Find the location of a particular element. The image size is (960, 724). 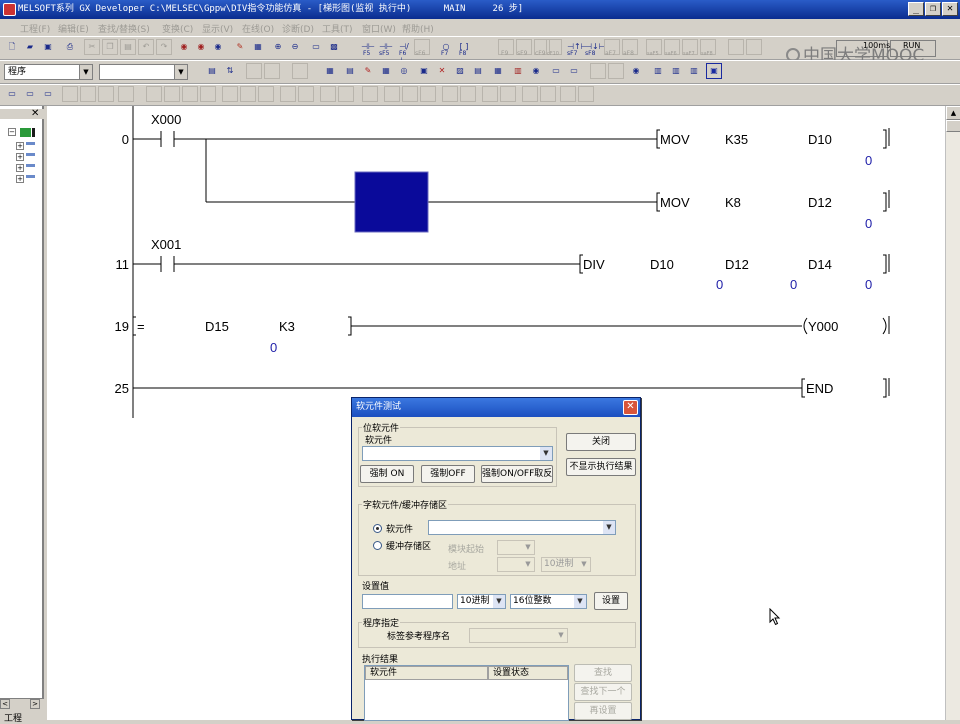

col-state-header: 设置状态 is located at coordinates (528, 673).